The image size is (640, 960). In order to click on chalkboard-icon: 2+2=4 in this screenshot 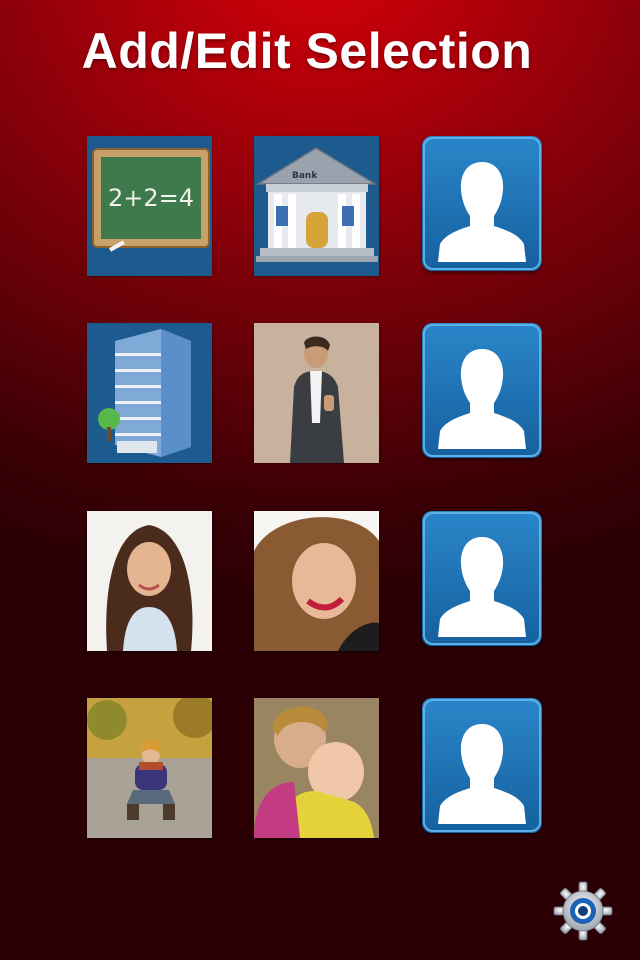, I will do `click(149, 206)`.